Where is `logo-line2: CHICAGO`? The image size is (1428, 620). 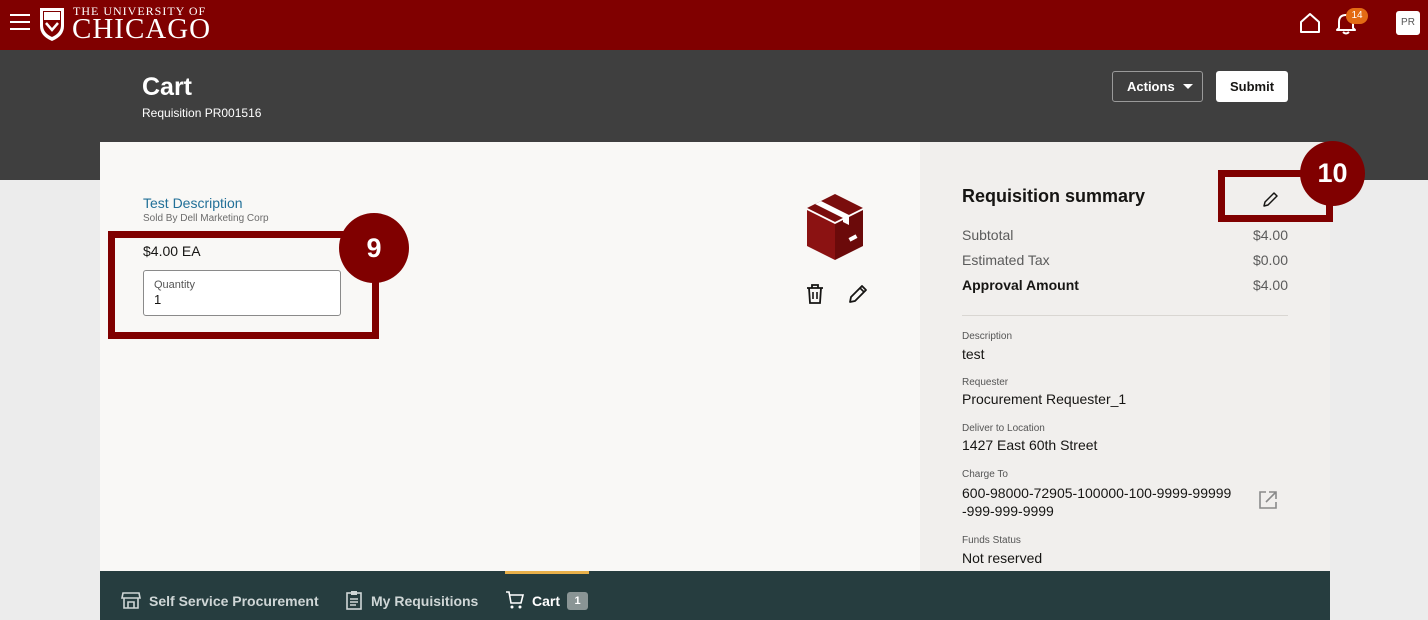
logo-line2: CHICAGO is located at coordinates (141, 29).